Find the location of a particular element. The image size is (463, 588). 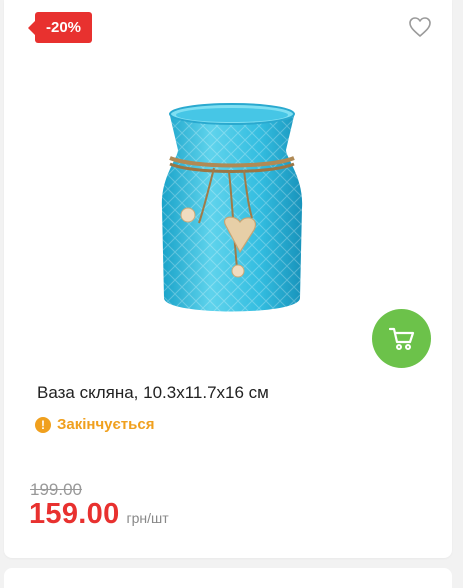

product-title: Ваза скляна, 10.3x11.7x16 см is located at coordinates (153, 393).